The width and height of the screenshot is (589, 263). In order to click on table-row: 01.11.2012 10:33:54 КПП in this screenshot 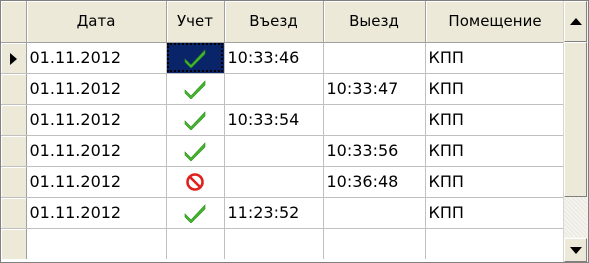, I will do `click(283, 120)`.